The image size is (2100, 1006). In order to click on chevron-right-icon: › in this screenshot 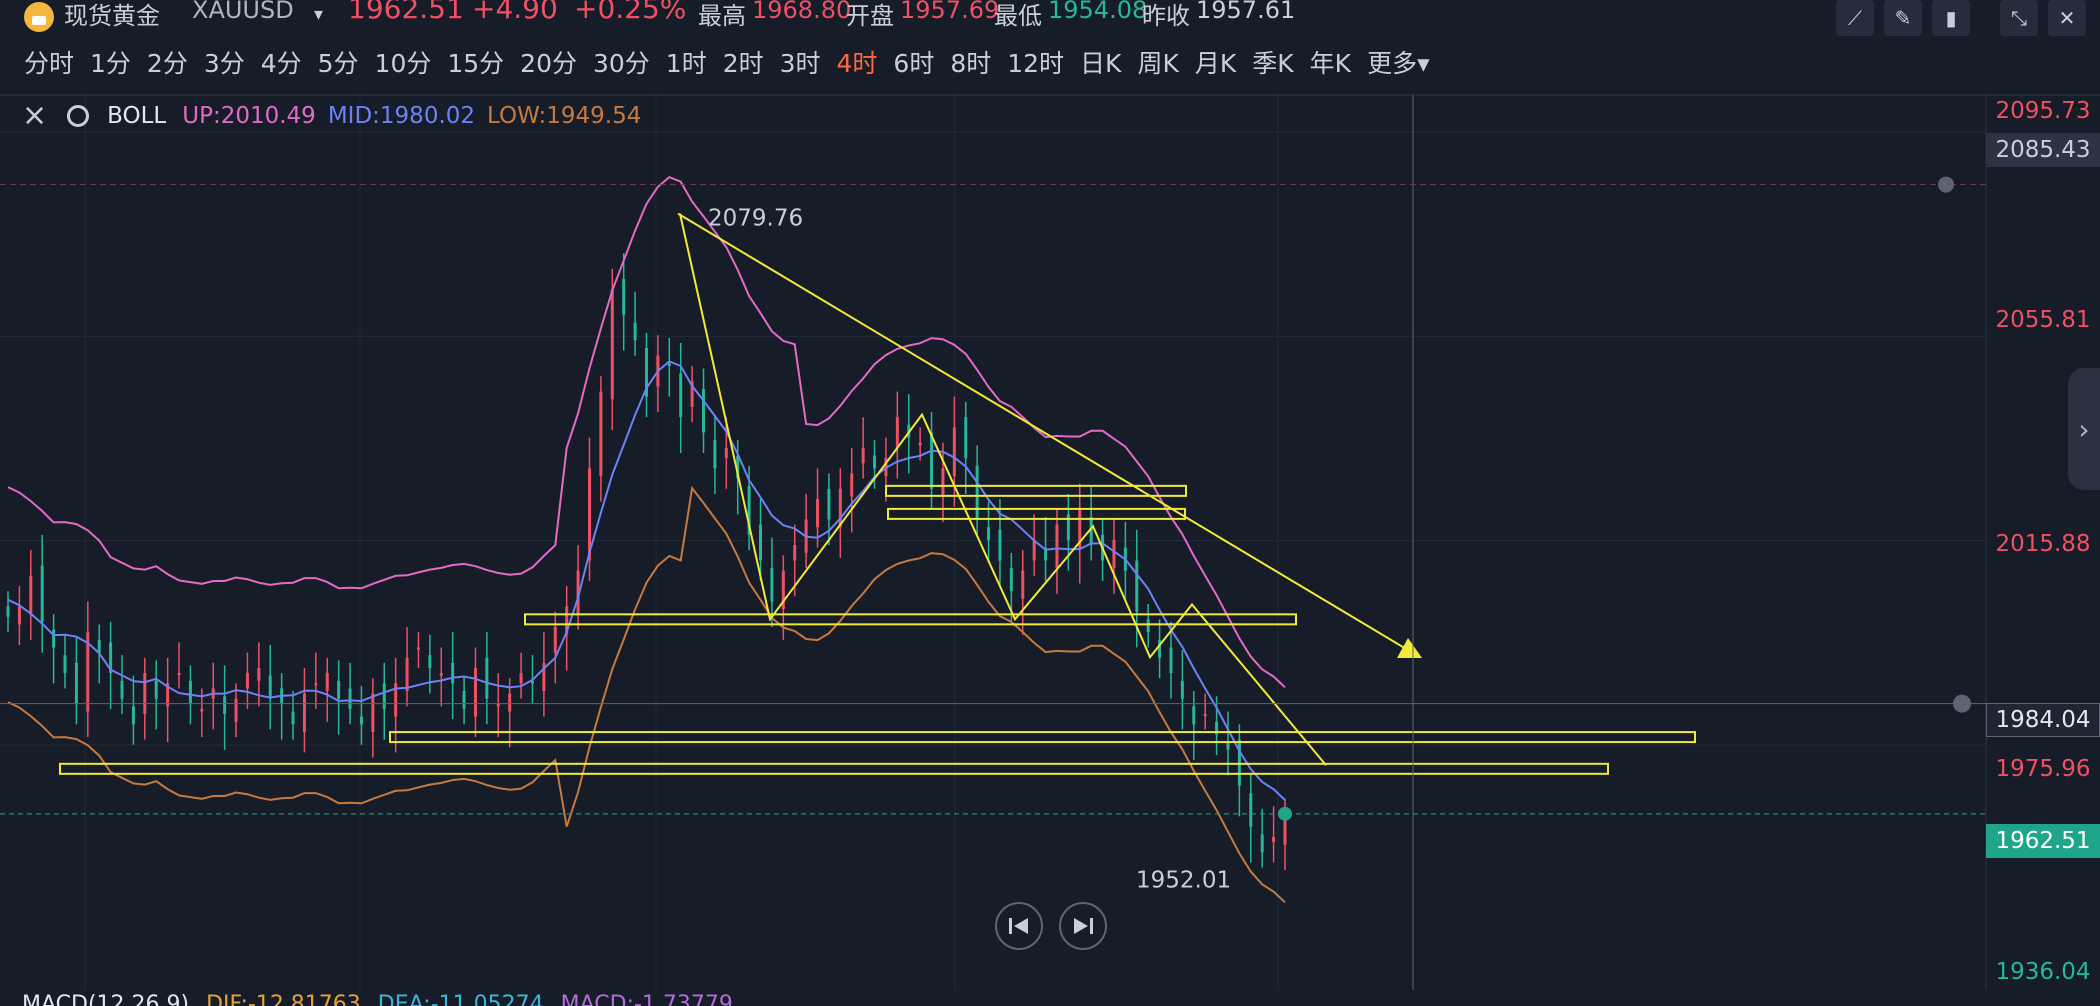, I will do `click(2084, 429)`.